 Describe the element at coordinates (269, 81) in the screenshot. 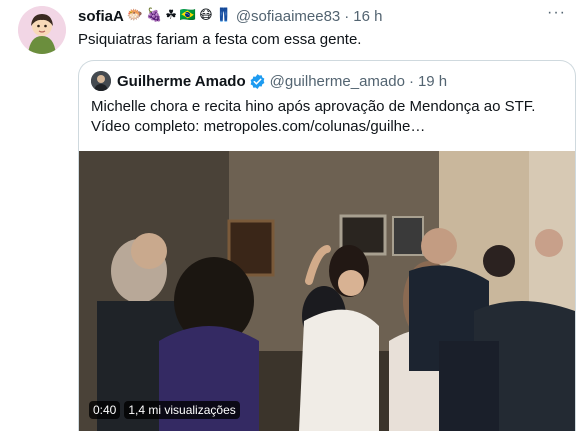

I see `quoted-header: Guilherme Amado @guilherme_amado · 19 h` at that location.